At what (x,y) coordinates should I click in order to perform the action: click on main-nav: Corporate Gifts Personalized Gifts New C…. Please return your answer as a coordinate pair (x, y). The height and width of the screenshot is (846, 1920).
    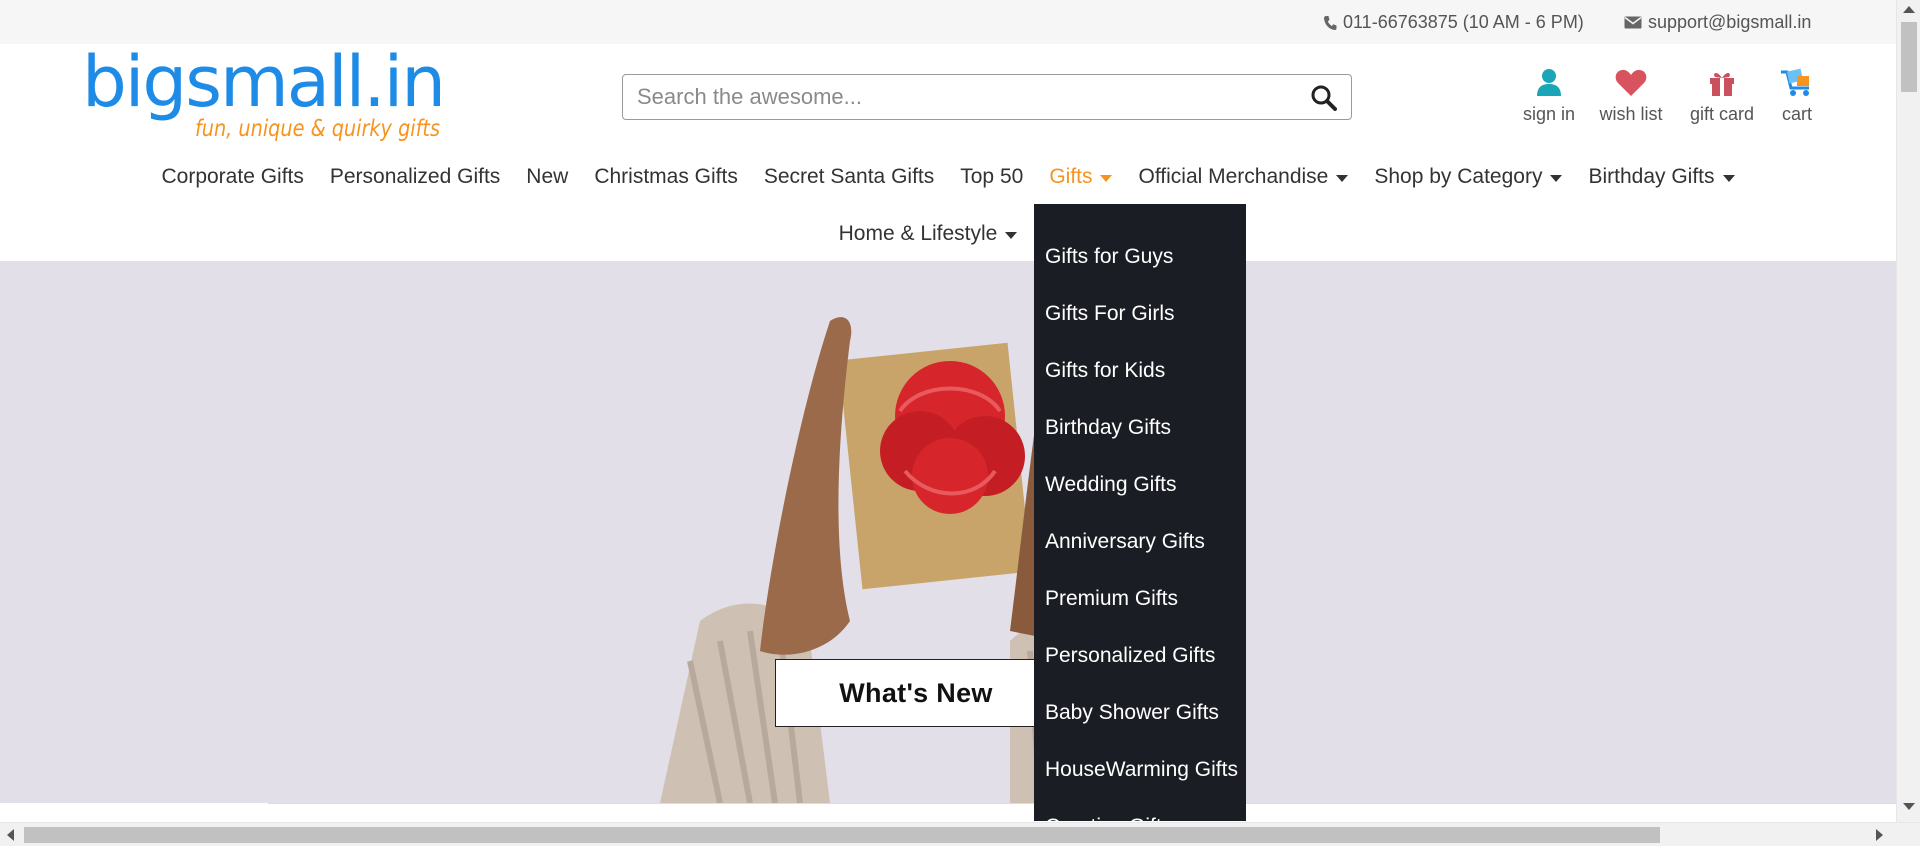
    Looking at the image, I should click on (948, 177).